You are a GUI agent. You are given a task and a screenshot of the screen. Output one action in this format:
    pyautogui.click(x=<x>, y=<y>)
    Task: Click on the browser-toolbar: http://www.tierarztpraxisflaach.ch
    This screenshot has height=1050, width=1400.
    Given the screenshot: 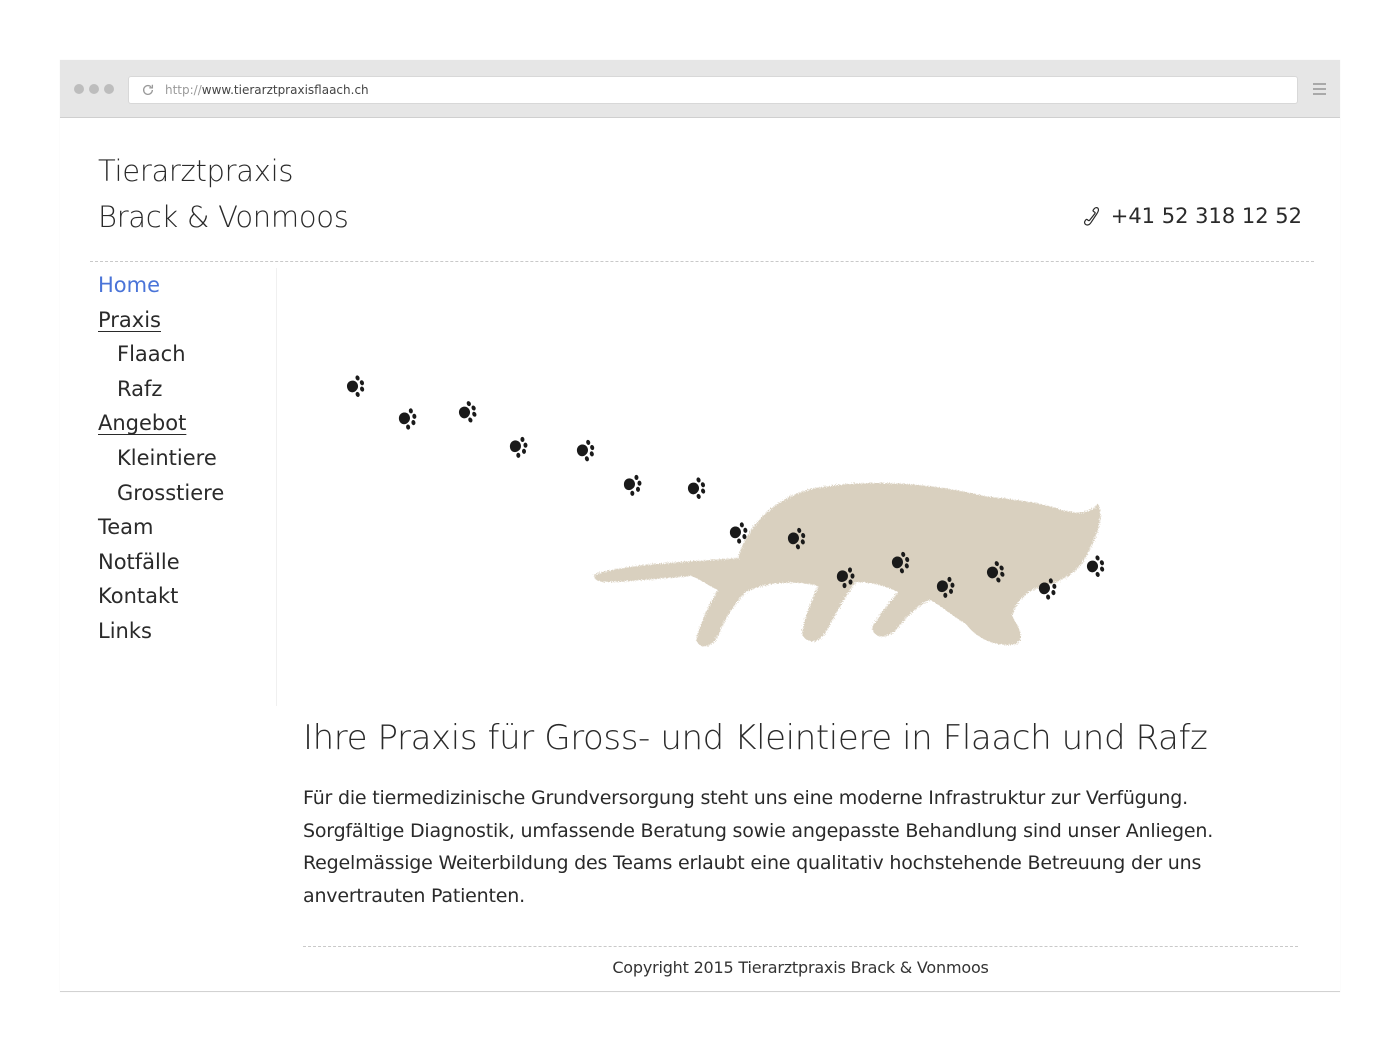 What is the action you would take?
    pyautogui.click(x=700, y=89)
    